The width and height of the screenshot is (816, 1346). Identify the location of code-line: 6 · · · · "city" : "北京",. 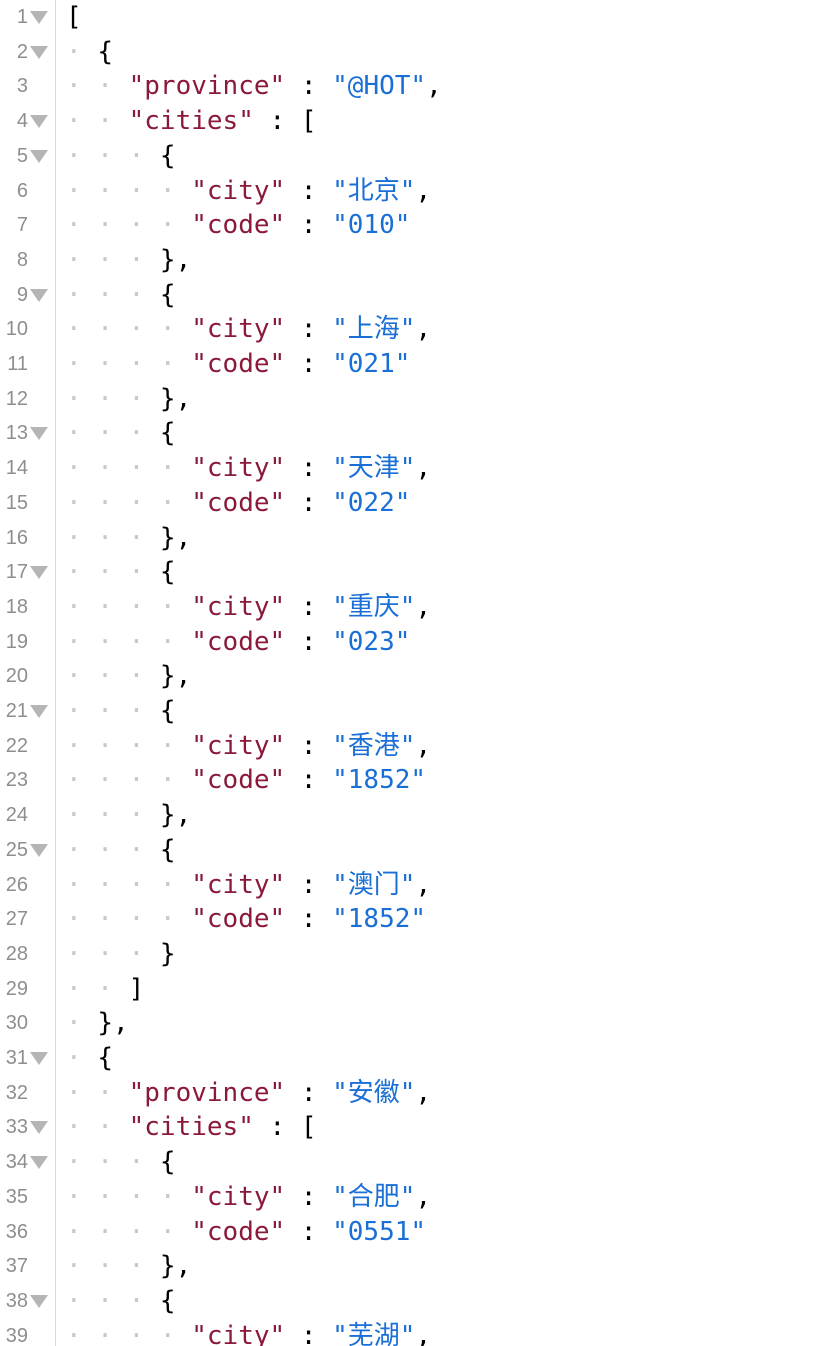
(408, 191).